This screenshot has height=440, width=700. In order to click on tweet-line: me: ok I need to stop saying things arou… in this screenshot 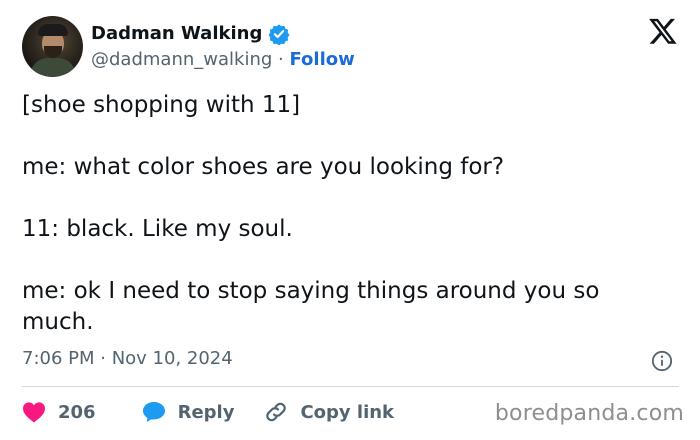, I will do `click(311, 306)`.